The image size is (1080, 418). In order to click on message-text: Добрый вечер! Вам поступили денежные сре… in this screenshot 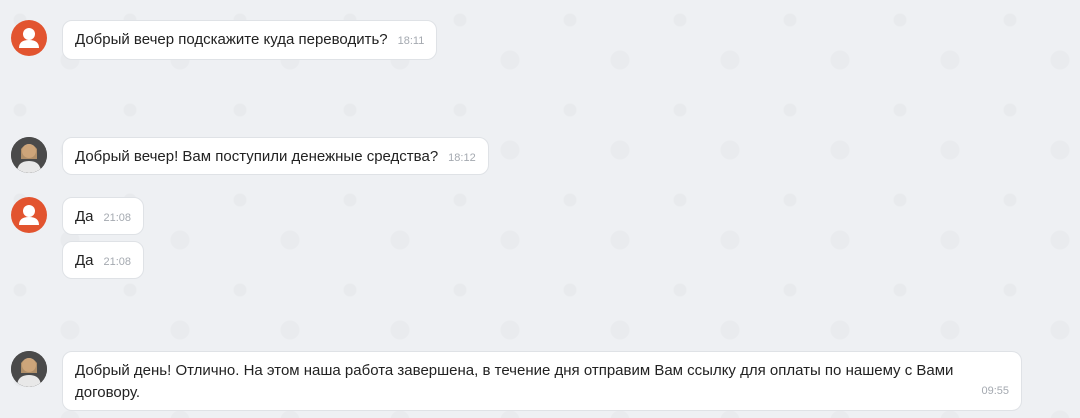, I will do `click(257, 156)`.